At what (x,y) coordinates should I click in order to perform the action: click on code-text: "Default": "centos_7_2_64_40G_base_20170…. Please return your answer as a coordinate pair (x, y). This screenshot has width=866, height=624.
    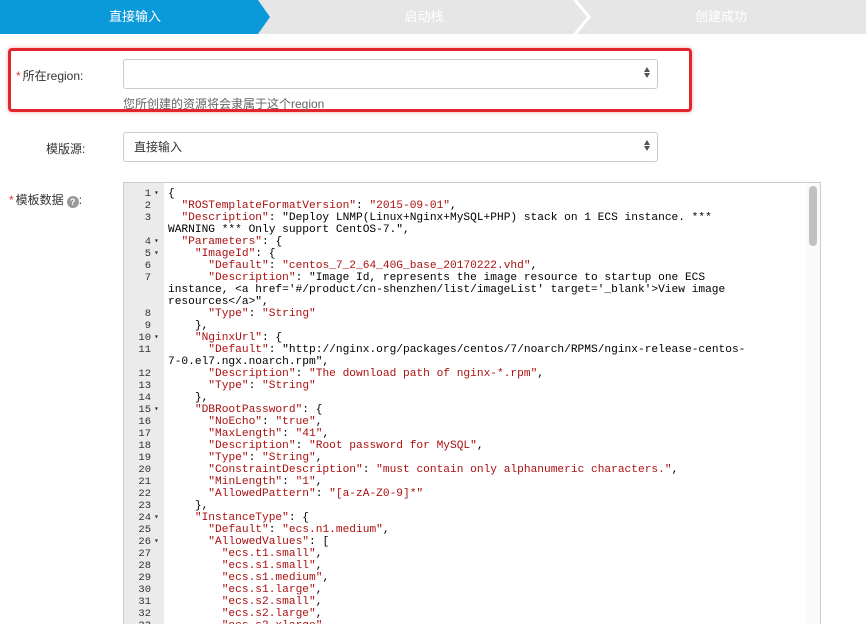
    Looking at the image, I should click on (373, 266).